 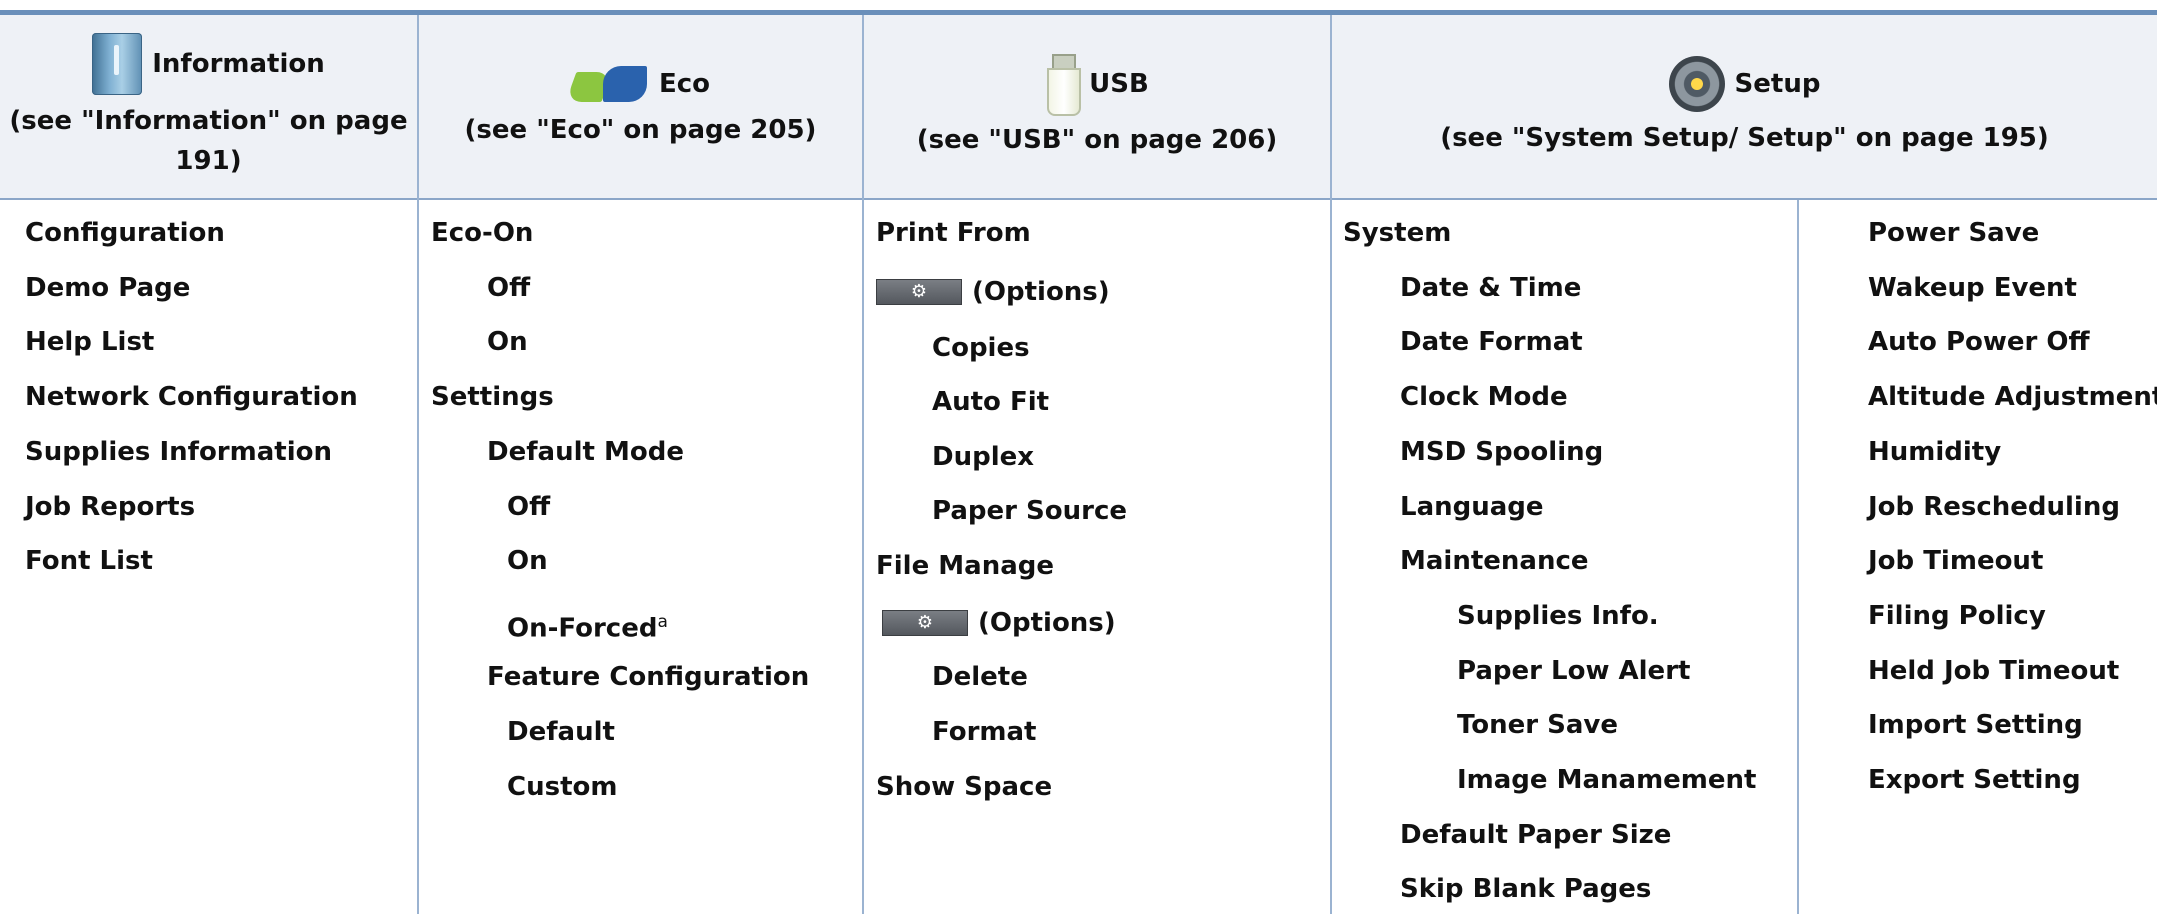 What do you see at coordinates (984, 732) in the screenshot?
I see `menu-item-format: Format` at bounding box center [984, 732].